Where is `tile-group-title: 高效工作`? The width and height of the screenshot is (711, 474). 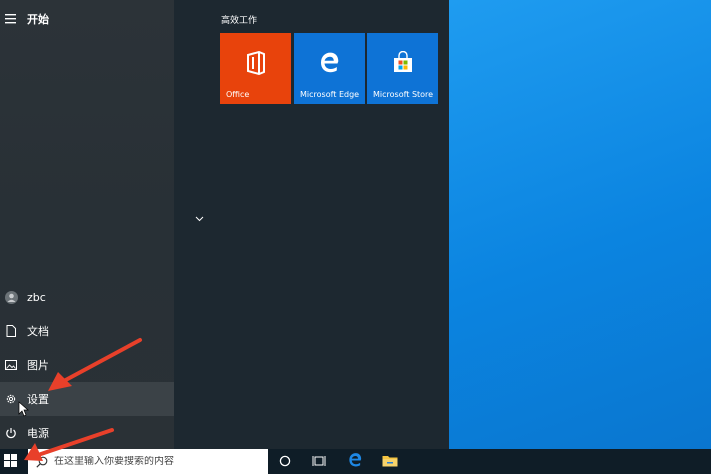 tile-group-title: 高效工作 is located at coordinates (239, 21).